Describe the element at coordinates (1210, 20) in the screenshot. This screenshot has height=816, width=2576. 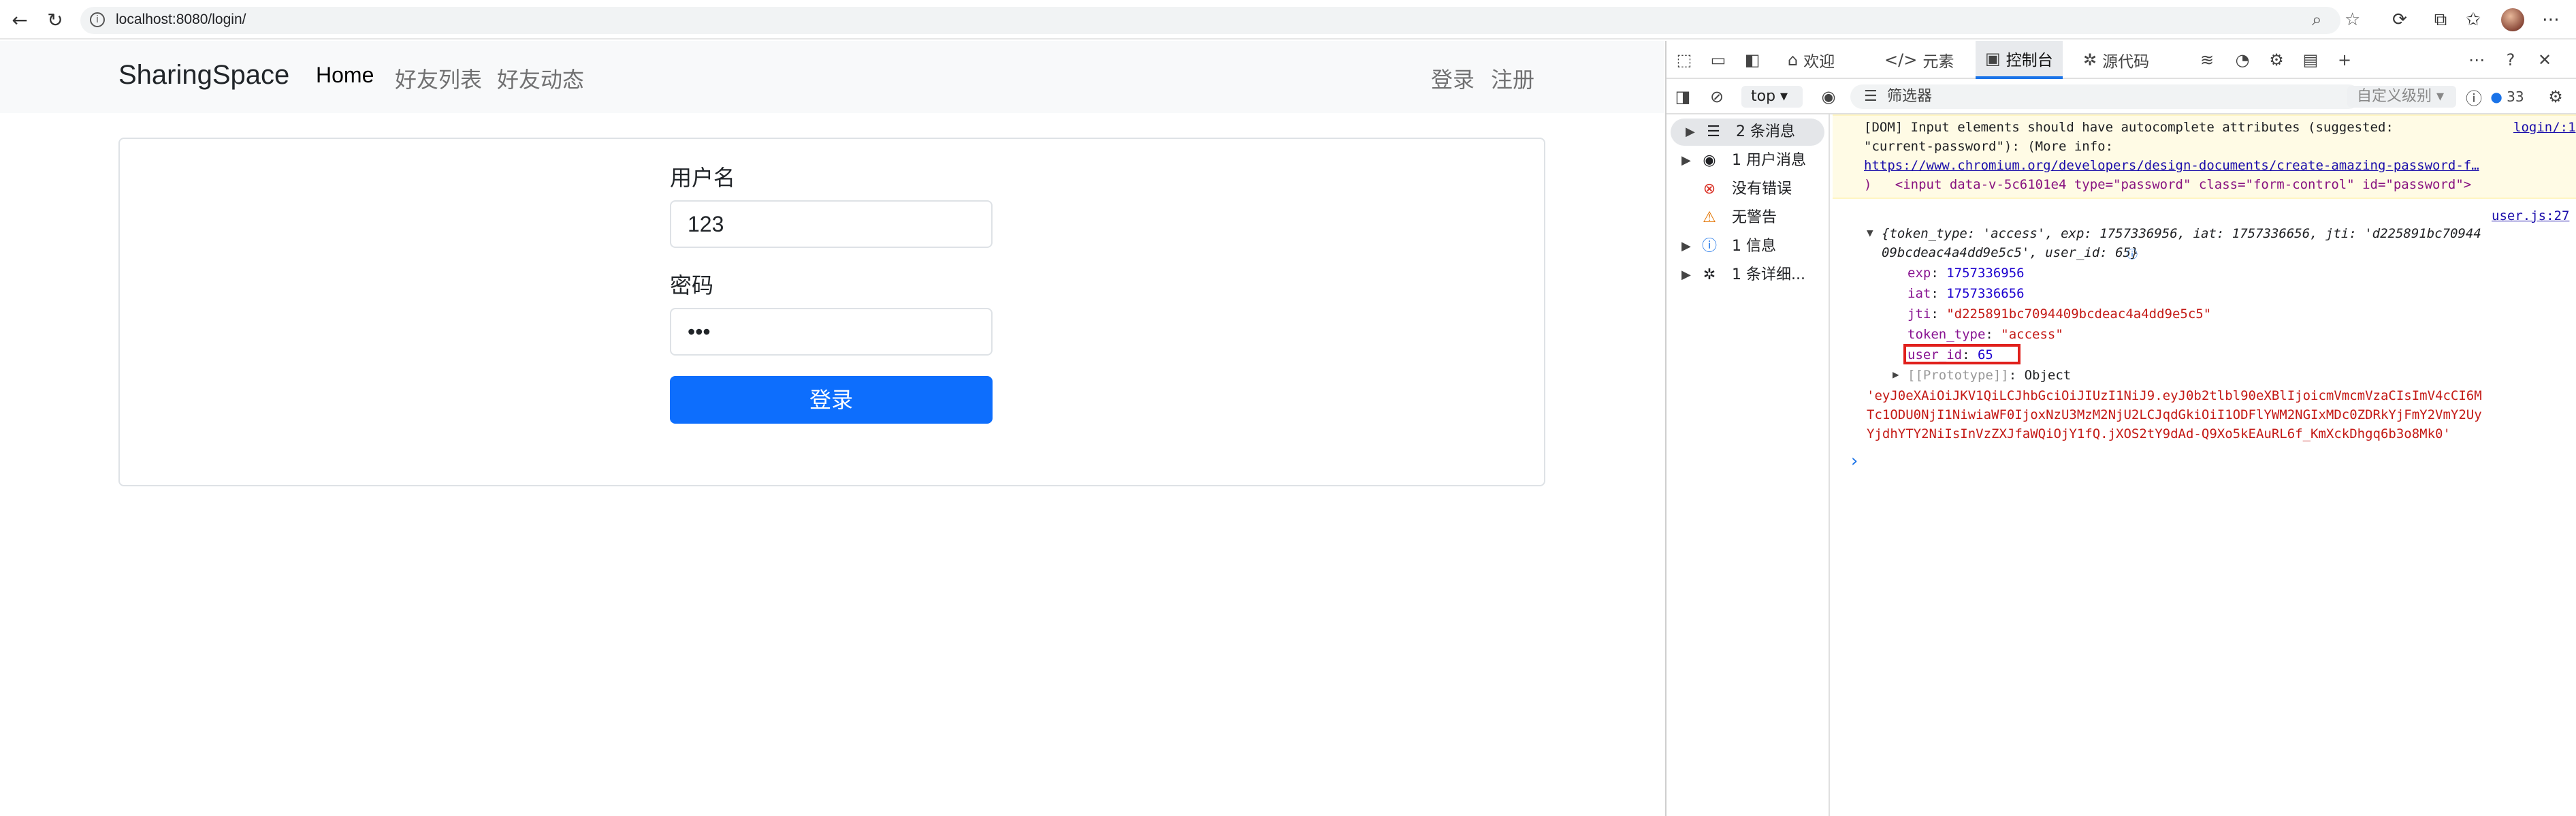
I see `address-bar: i localhost:8080/login/` at that location.